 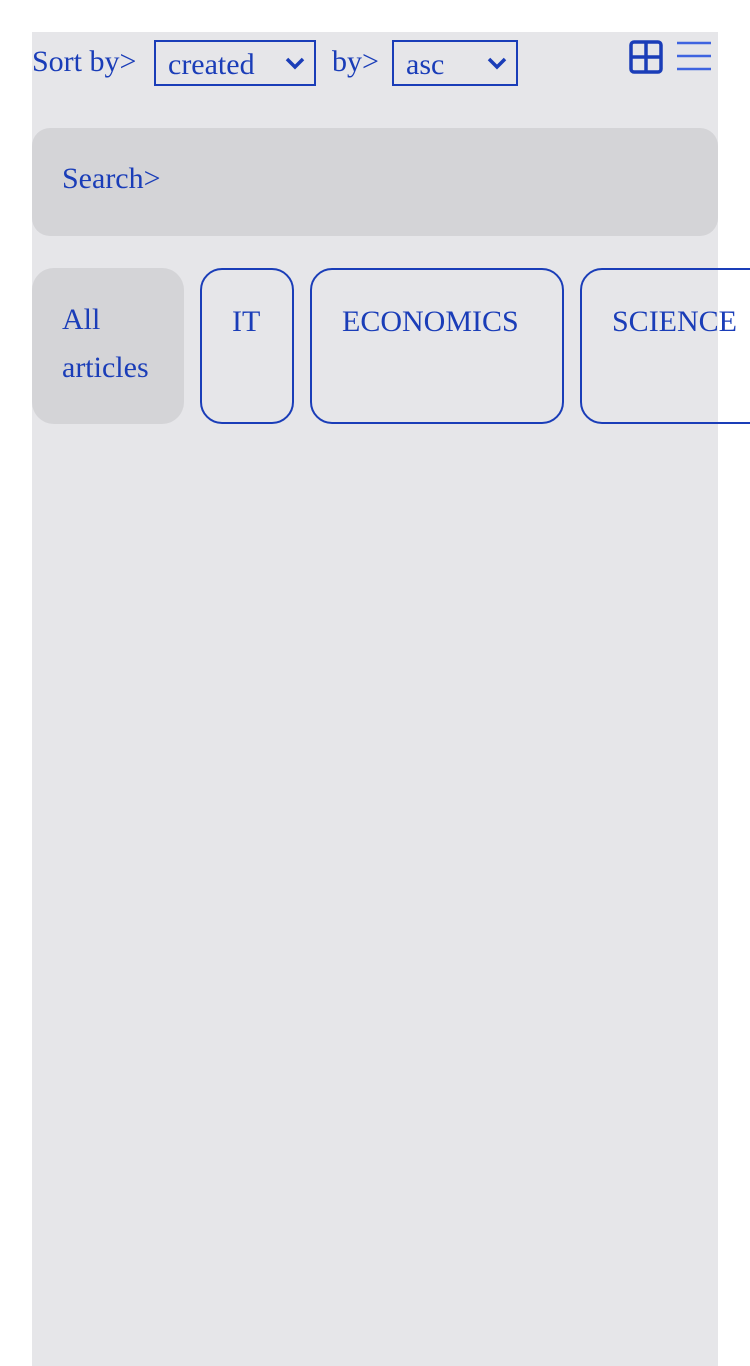 I want to click on sort-field-value: created, so click(x=211, y=64).